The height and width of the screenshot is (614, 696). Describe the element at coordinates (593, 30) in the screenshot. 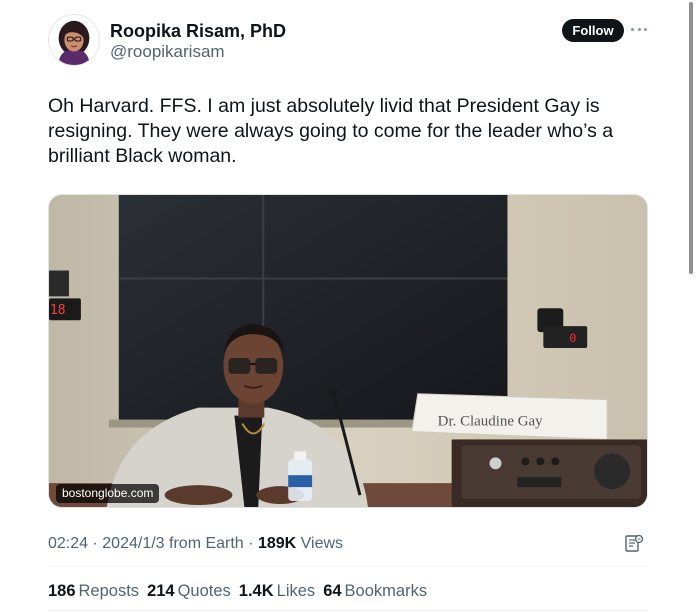

I see `follow-button: Follow` at that location.